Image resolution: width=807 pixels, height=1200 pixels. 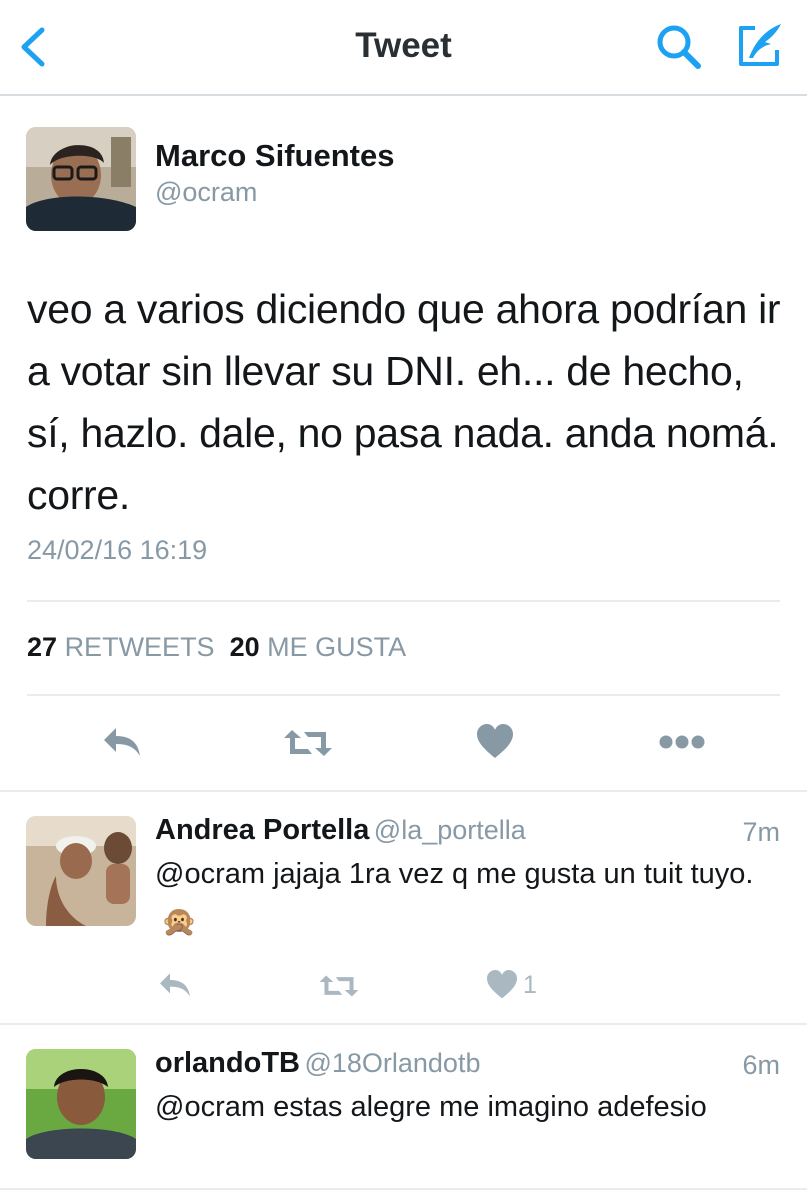 What do you see at coordinates (140, 647) in the screenshot?
I see `retweets-label: RETWEETS` at bounding box center [140, 647].